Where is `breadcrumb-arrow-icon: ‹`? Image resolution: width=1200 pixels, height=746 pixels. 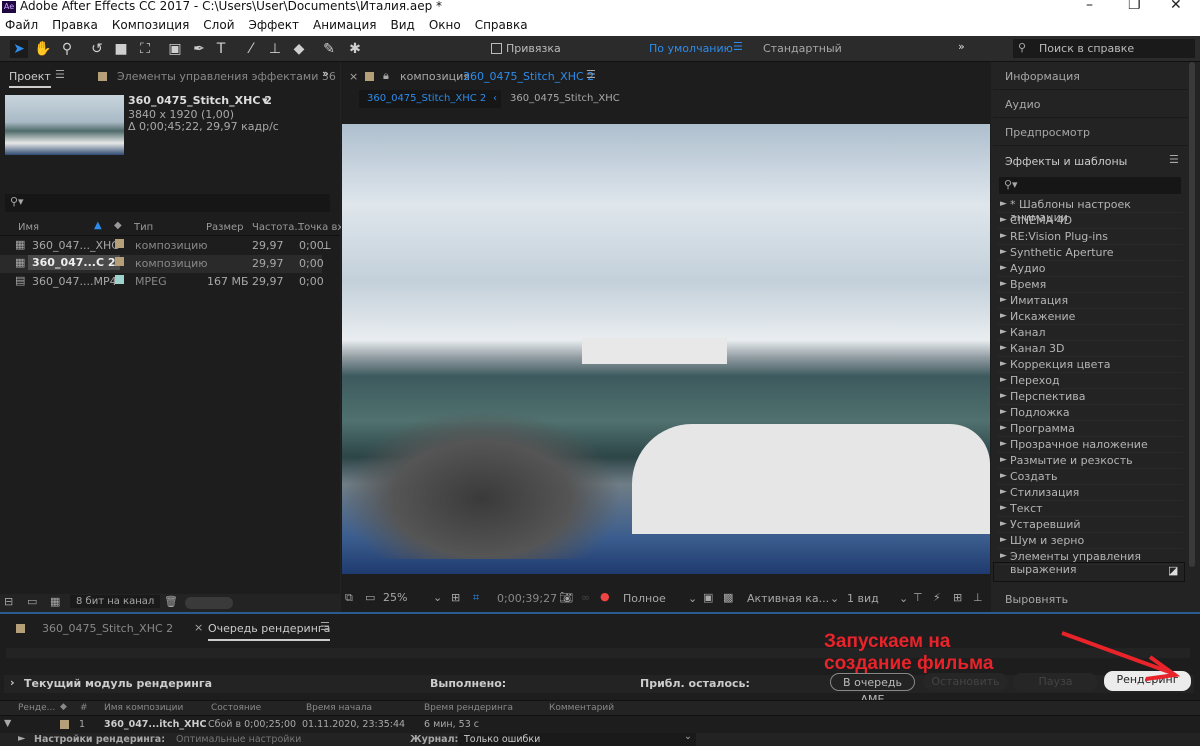
breadcrumb-arrow-icon: ‹ is located at coordinates (495, 98).